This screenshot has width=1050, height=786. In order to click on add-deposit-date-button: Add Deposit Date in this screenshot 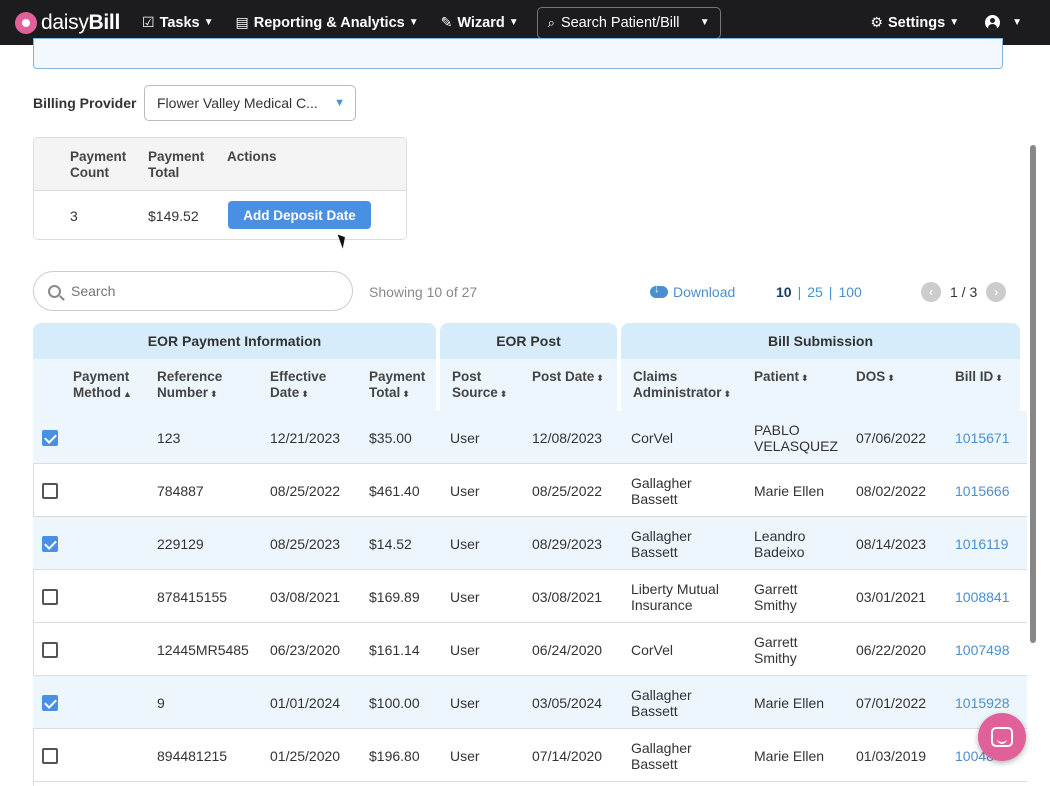, I will do `click(299, 215)`.